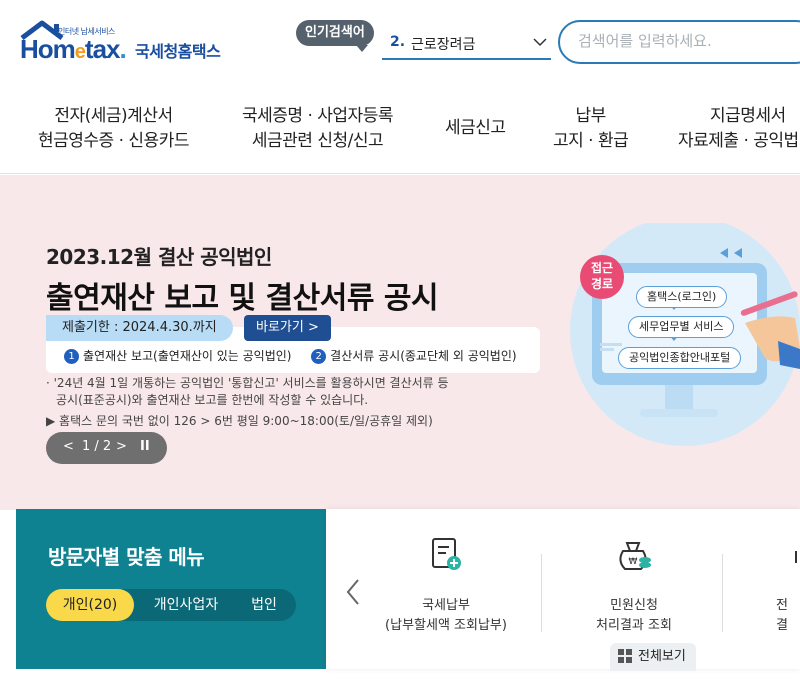 The width and height of the screenshot is (800, 700). Describe the element at coordinates (187, 356) in the screenshot. I see `banner-item-1: 출연재산 보고(출연재산이 있는 공익법인)` at that location.